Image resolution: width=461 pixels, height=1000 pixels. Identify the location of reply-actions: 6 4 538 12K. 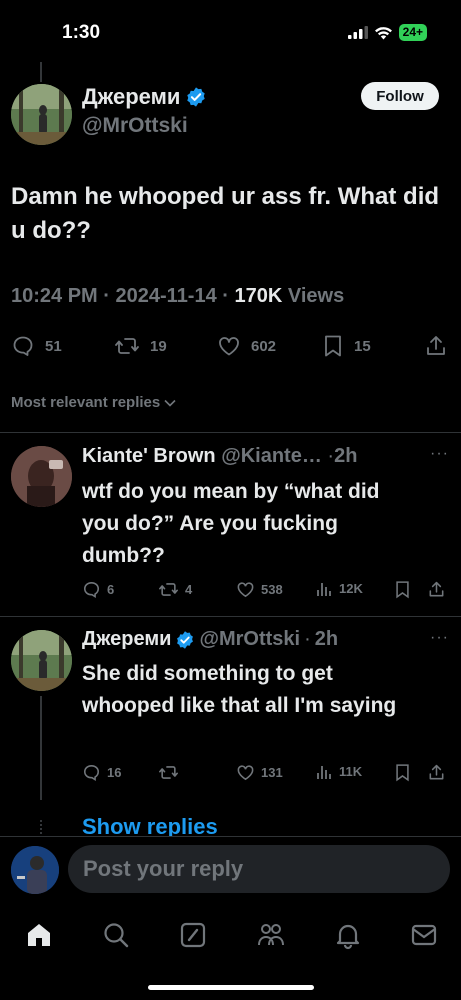
(267, 591).